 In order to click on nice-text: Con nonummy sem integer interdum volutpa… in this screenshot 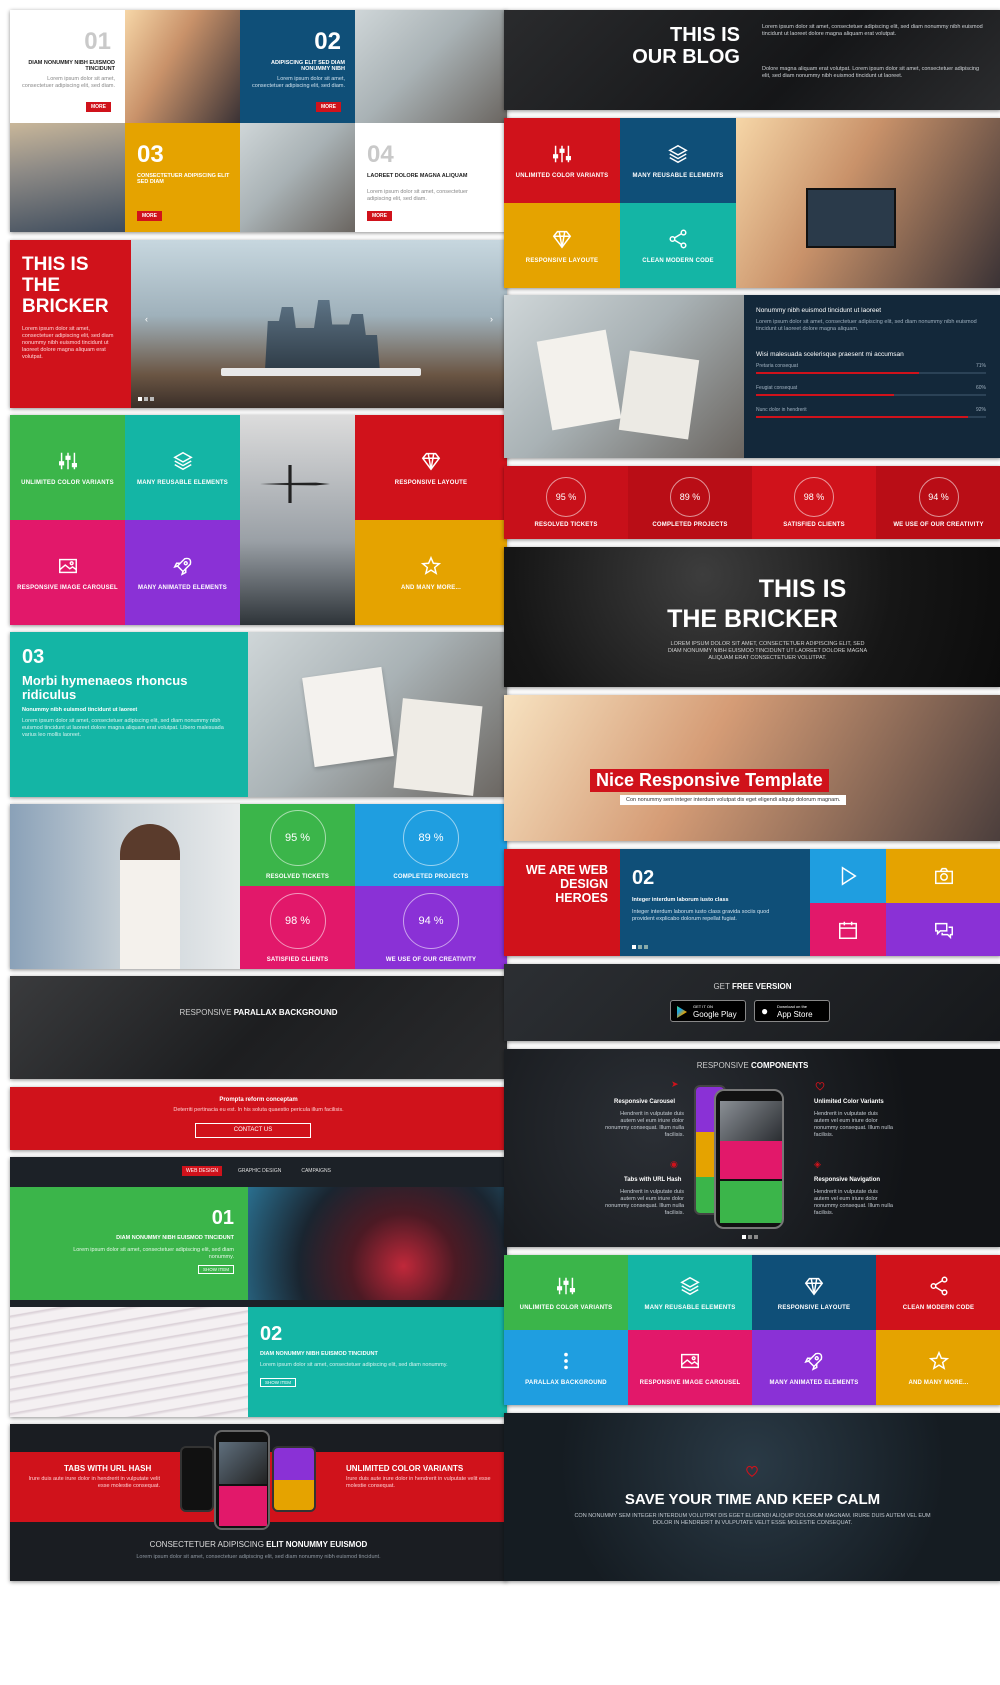, I will do `click(733, 800)`.